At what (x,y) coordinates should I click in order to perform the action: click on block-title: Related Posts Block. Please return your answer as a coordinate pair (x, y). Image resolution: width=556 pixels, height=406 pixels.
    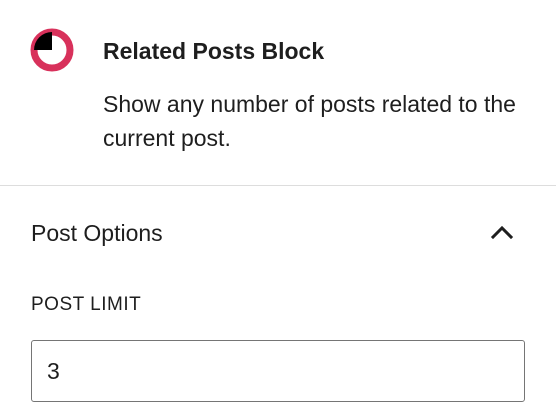
    Looking at the image, I should click on (214, 51).